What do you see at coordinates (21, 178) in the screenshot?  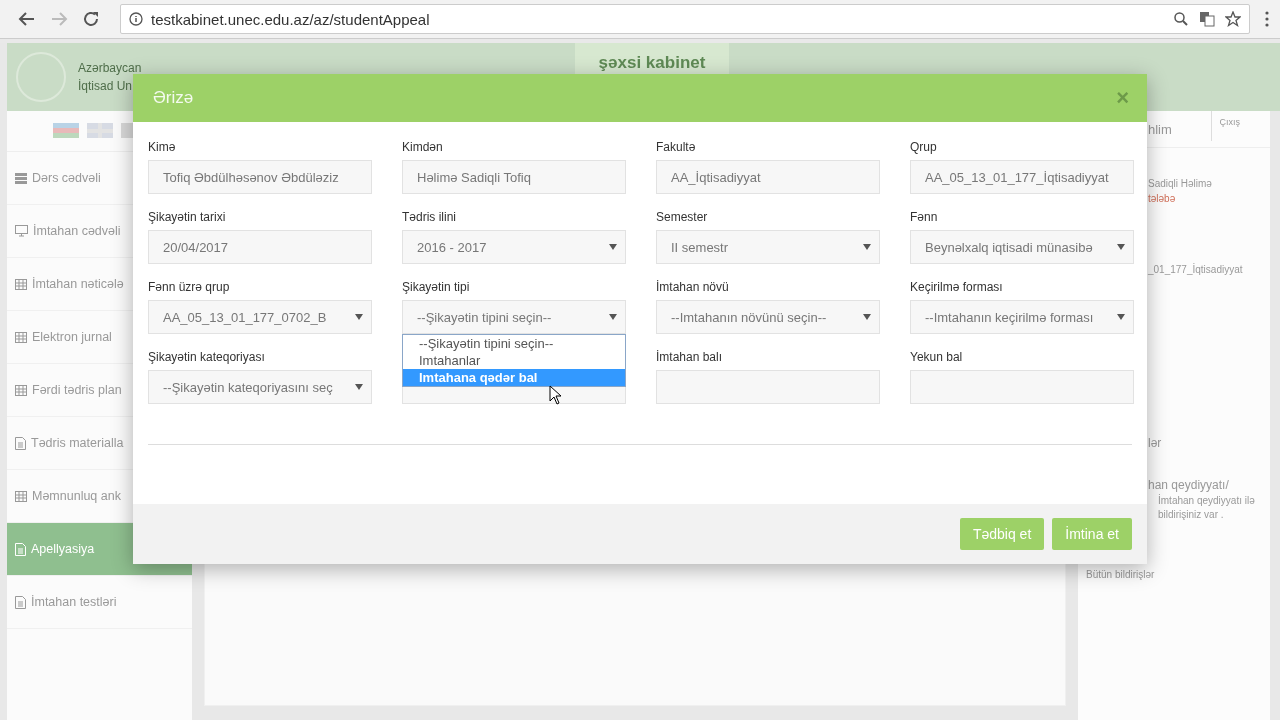 I see `list-icon` at bounding box center [21, 178].